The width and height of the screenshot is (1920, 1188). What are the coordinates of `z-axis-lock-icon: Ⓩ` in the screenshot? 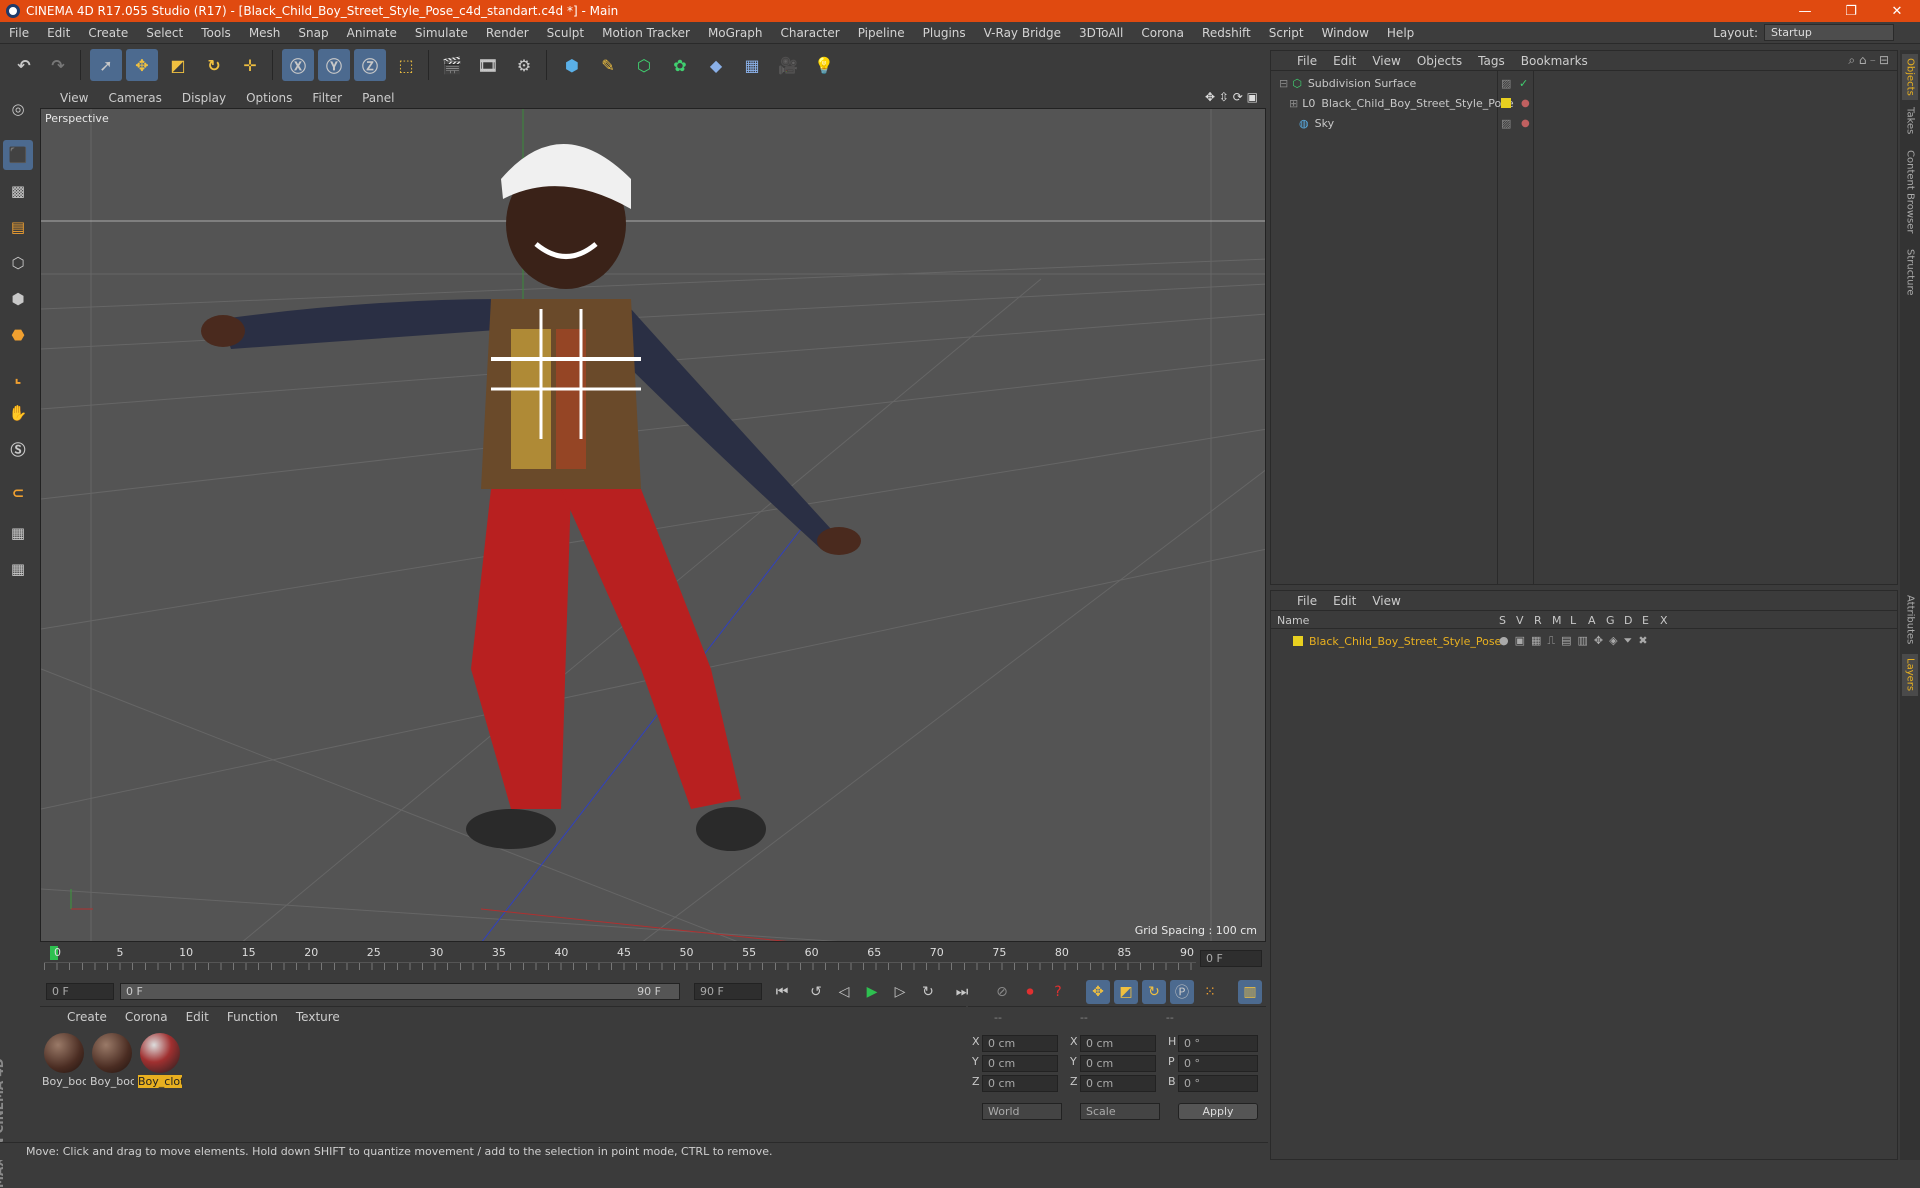 It's located at (370, 65).